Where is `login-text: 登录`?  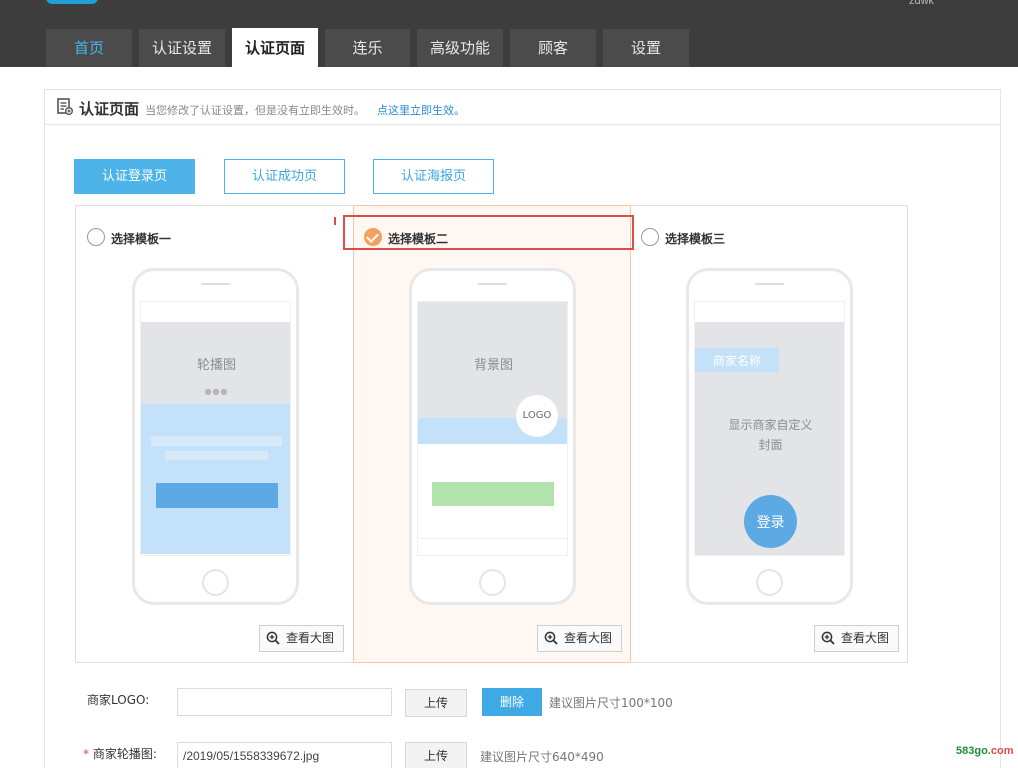 login-text: 登录 is located at coordinates (770, 523).